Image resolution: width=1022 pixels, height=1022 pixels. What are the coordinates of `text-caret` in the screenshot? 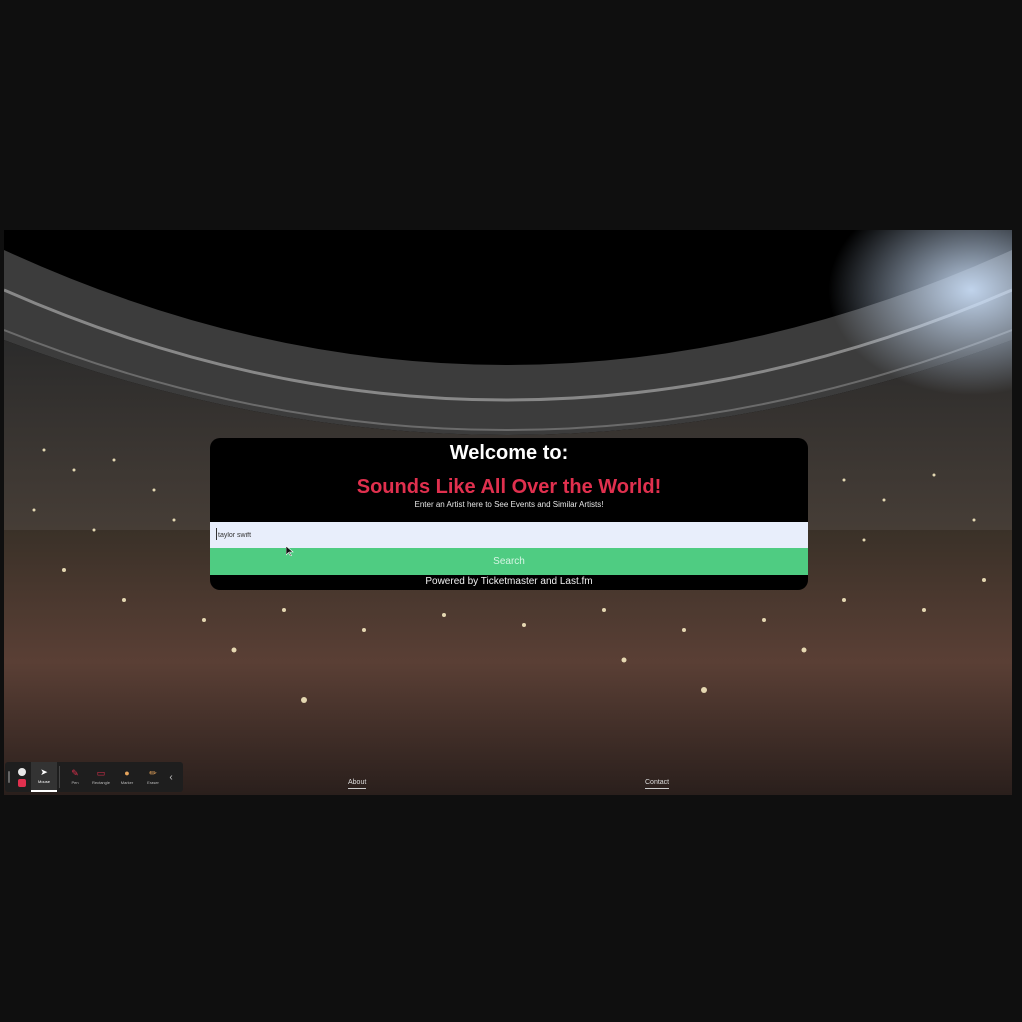 It's located at (216, 534).